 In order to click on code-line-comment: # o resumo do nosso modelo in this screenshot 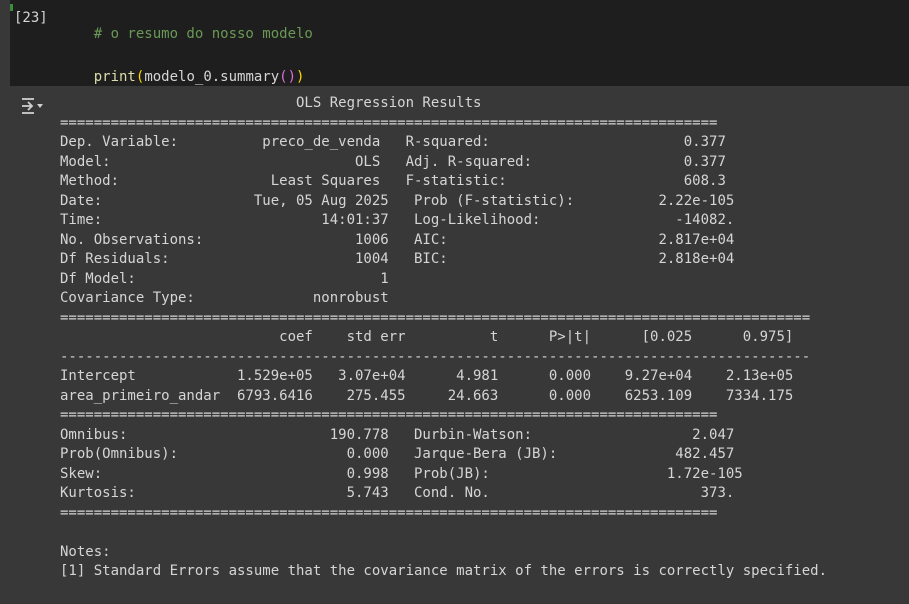, I will do `click(186, 34)`.